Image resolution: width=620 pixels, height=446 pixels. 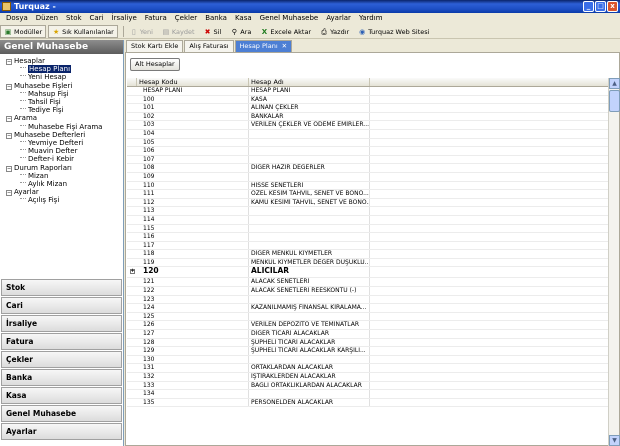 What do you see at coordinates (61, 377) in the screenshot?
I see `module-button-banka: Banka` at bounding box center [61, 377].